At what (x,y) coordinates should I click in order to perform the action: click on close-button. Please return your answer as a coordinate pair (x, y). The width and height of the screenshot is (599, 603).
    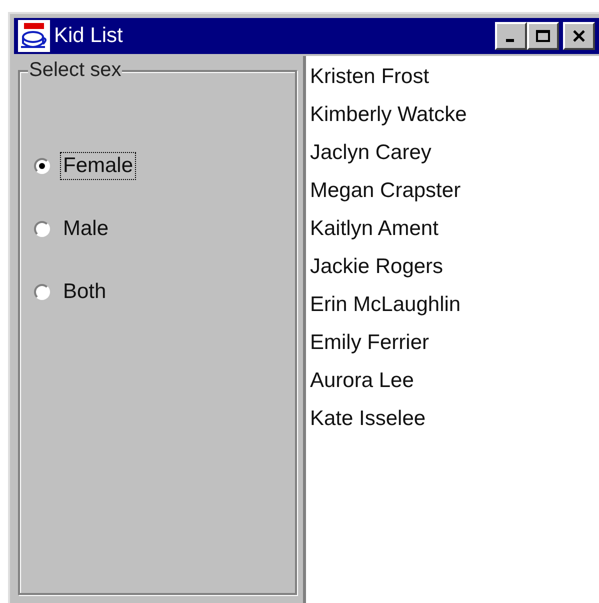
    Looking at the image, I should click on (579, 36).